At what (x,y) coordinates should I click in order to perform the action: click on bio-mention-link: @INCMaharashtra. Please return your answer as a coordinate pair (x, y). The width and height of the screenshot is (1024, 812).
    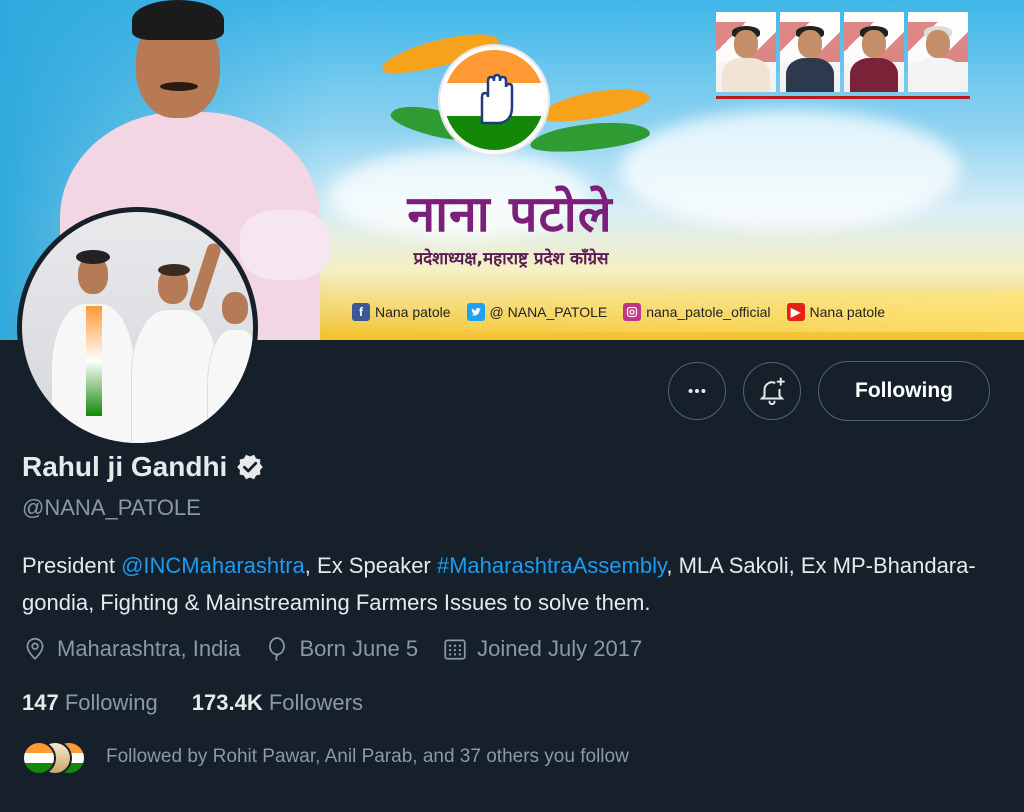
    Looking at the image, I should click on (213, 565).